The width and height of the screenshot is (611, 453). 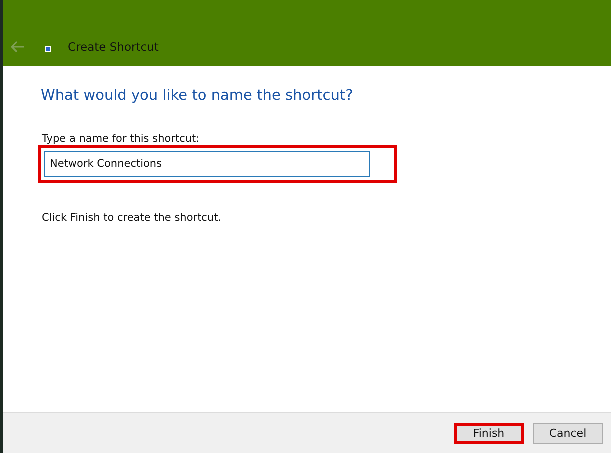 I want to click on finish-button: Finish, so click(x=489, y=433).